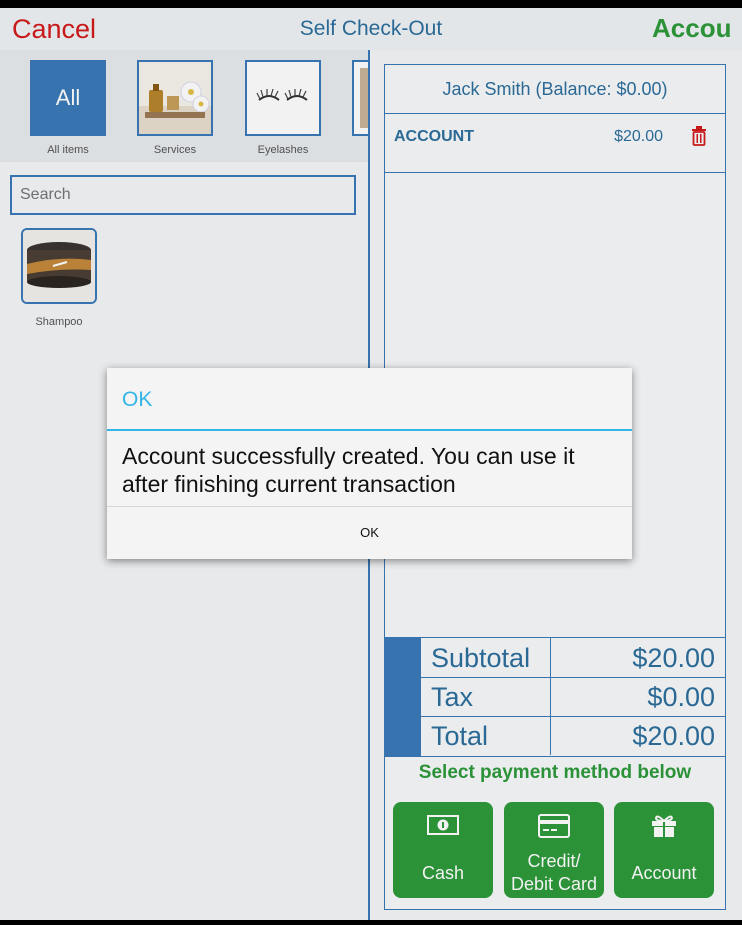 This screenshot has height=925, width=742. I want to click on status-bar, so click(371, 4).